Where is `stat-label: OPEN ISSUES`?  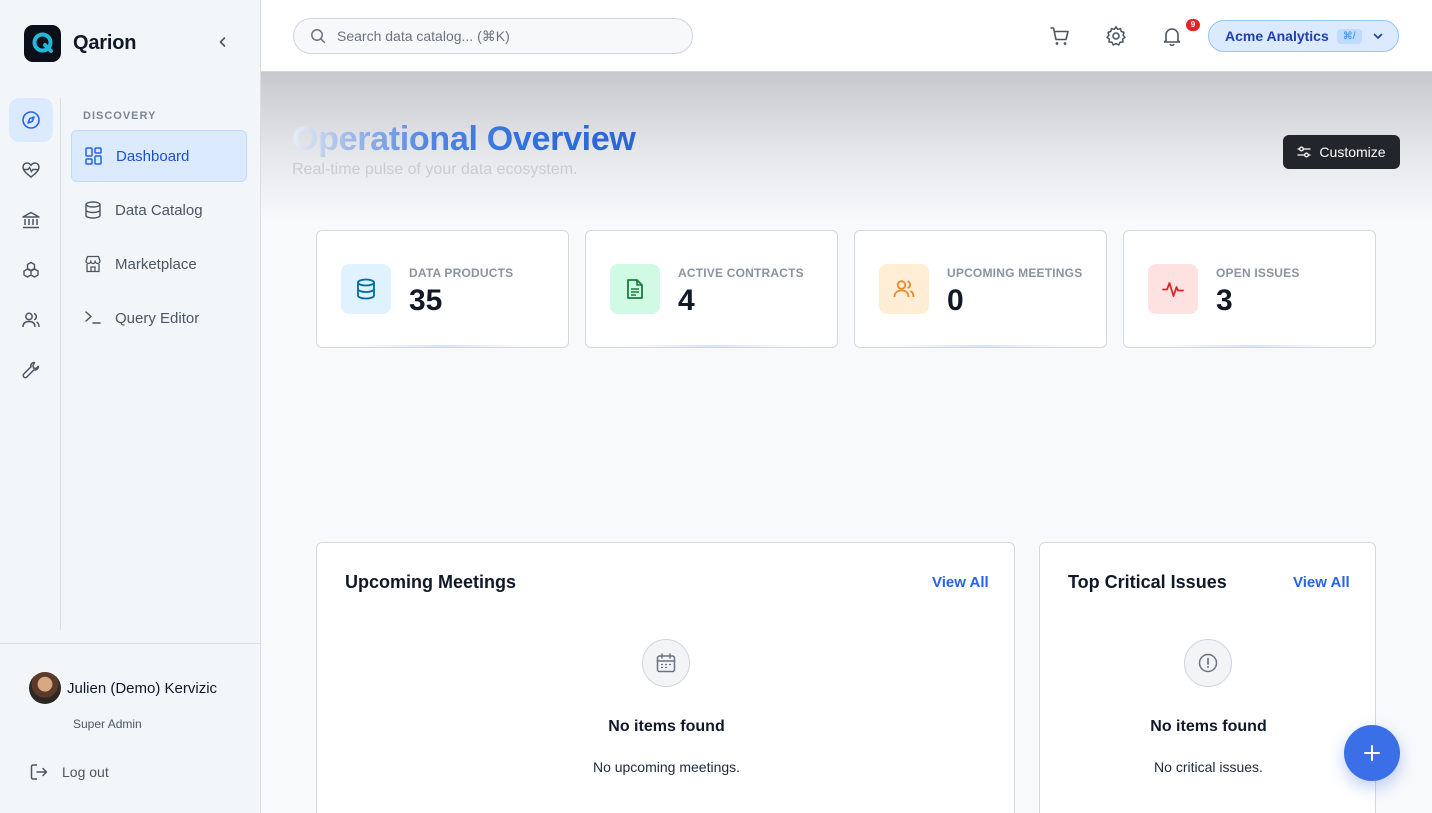 stat-label: OPEN ISSUES is located at coordinates (1258, 273).